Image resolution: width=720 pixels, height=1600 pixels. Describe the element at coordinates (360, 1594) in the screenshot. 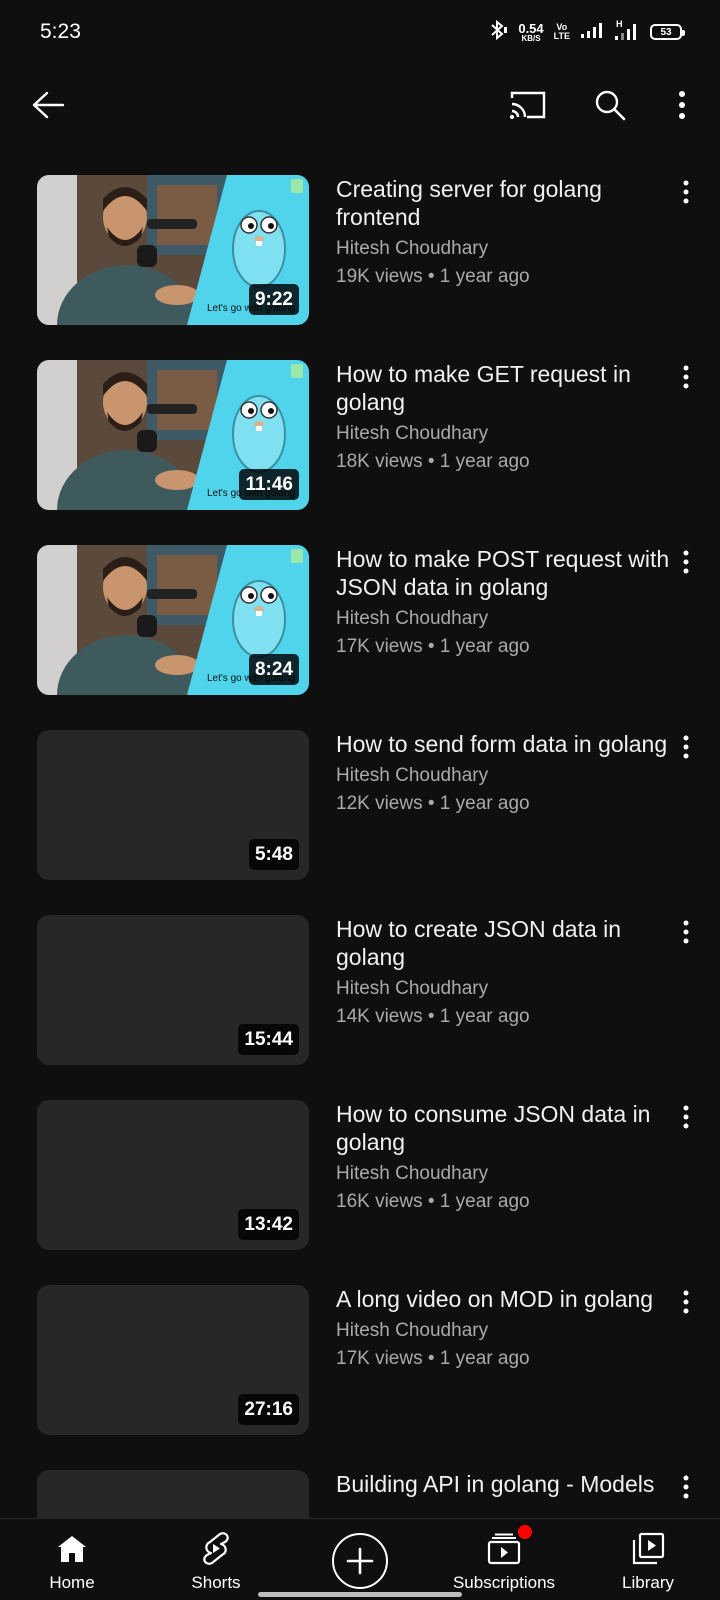

I see `gesture-bar` at that location.